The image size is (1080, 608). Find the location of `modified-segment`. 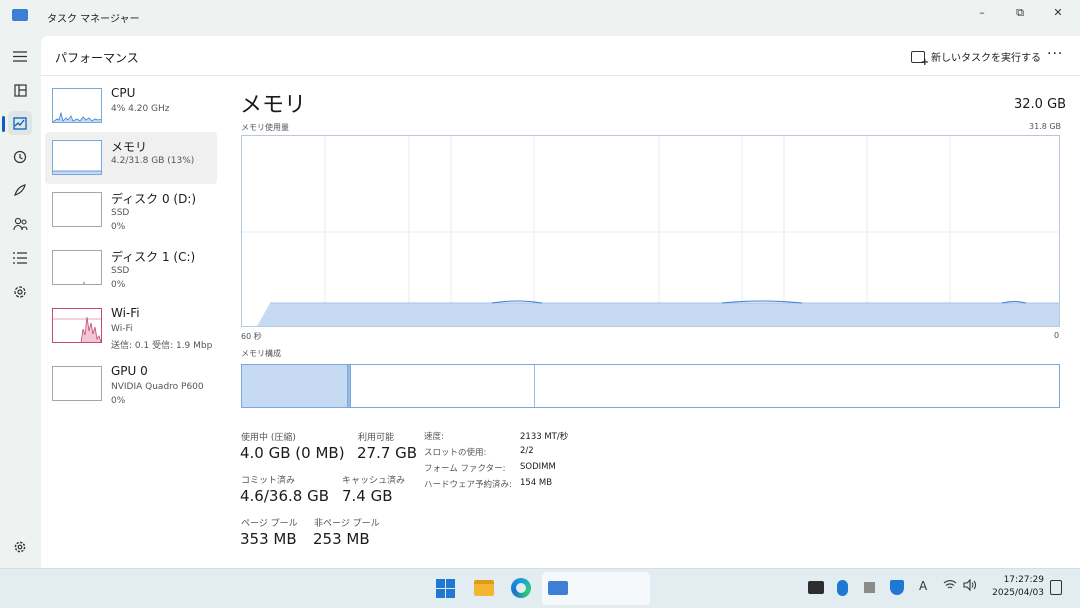

modified-segment is located at coordinates (349, 386).